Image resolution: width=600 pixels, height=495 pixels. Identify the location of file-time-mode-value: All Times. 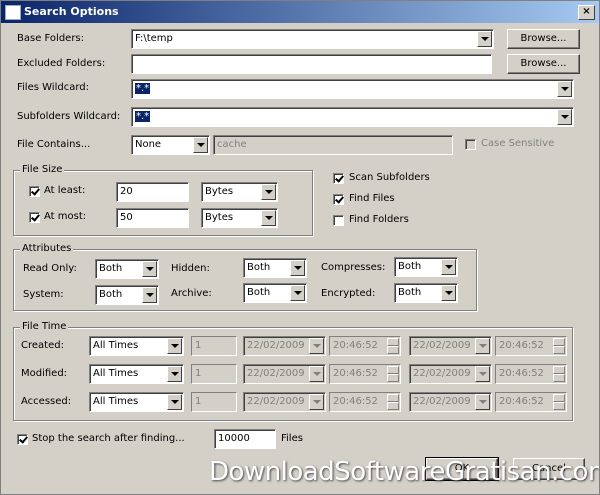
(116, 401).